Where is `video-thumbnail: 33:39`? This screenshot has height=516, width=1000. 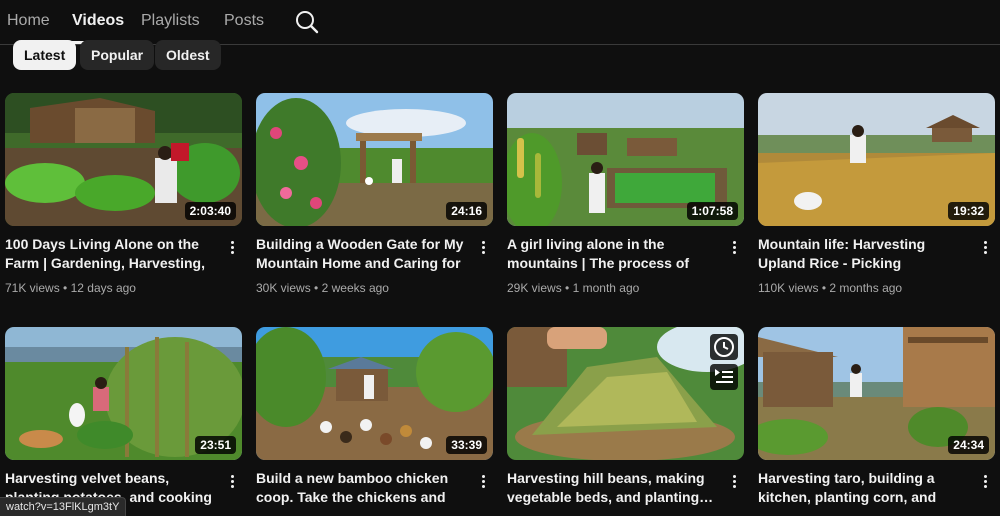
video-thumbnail: 33:39 is located at coordinates (374, 393).